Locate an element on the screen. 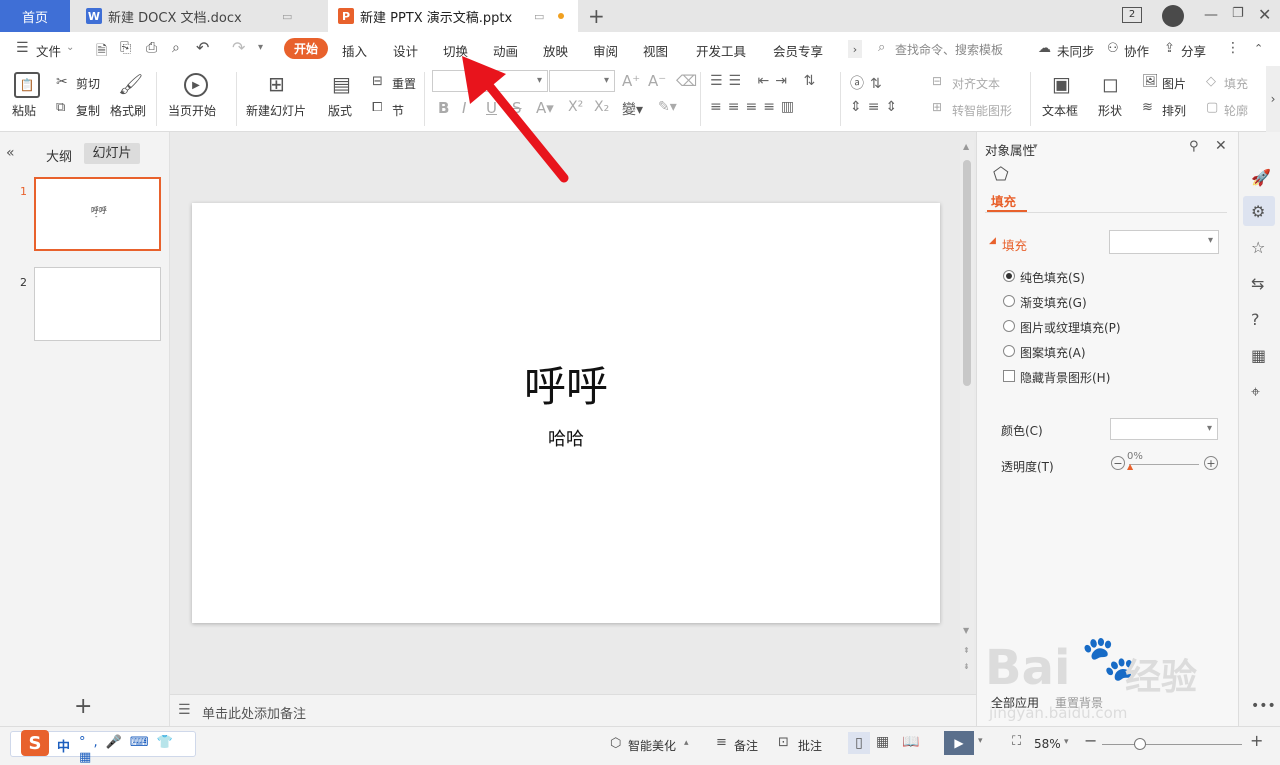 Image resolution: width=1280 pixels, height=765 pixels. star-animation-icon: ☆ is located at coordinates (1258, 247).